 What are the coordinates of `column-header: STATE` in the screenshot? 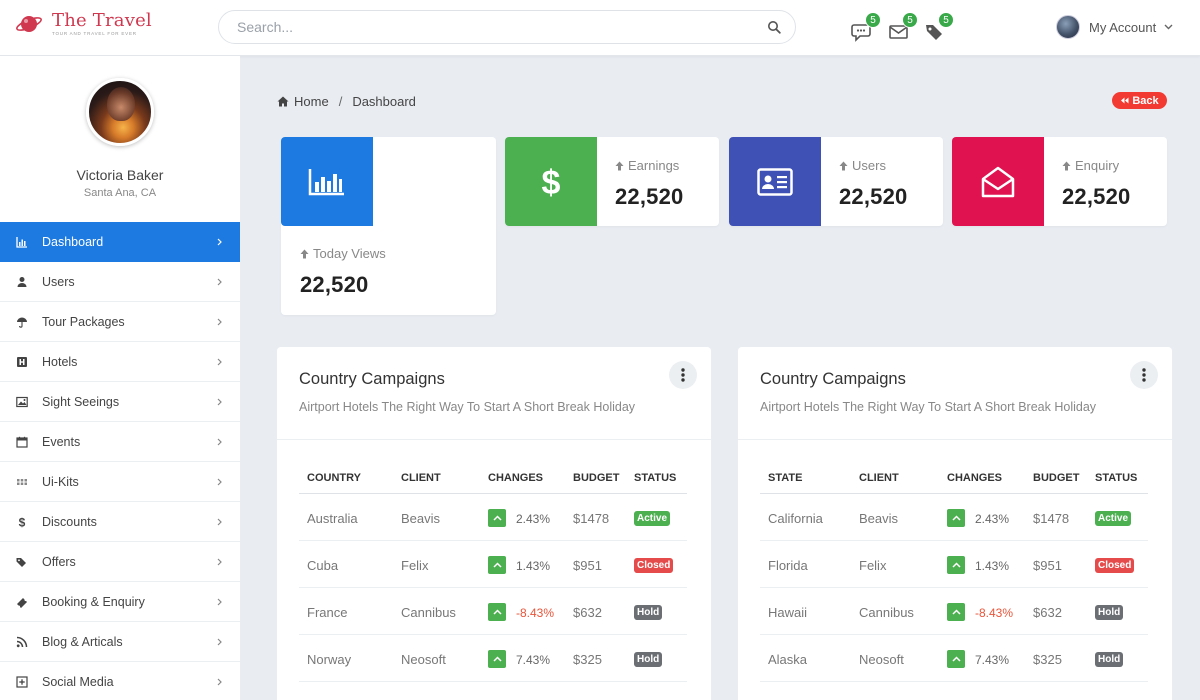 It's located at (785, 478).